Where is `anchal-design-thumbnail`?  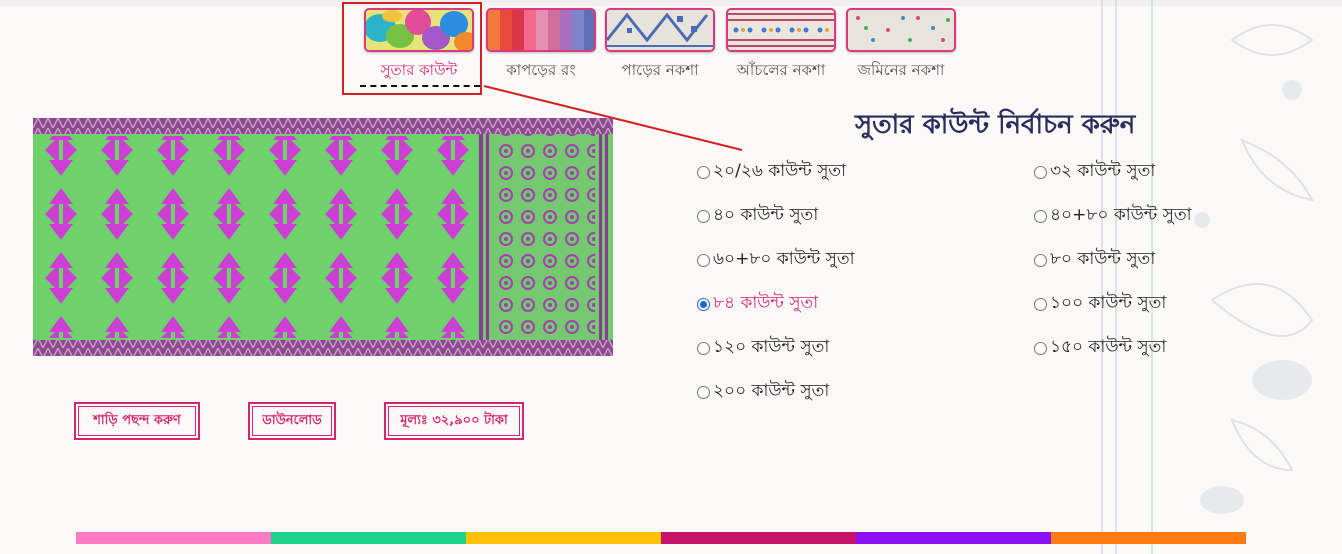
anchal-design-thumbnail is located at coordinates (781, 30).